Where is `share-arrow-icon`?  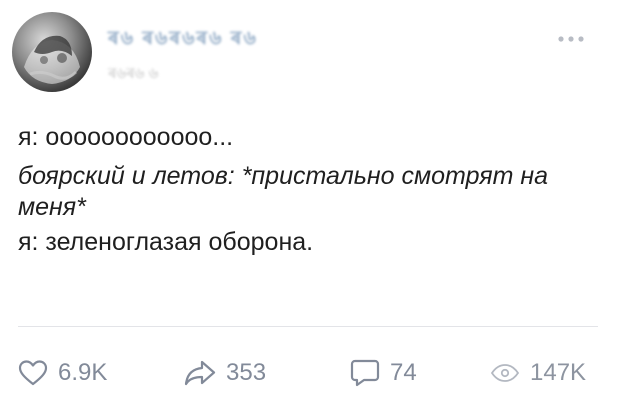
share-arrow-icon is located at coordinates (200, 373).